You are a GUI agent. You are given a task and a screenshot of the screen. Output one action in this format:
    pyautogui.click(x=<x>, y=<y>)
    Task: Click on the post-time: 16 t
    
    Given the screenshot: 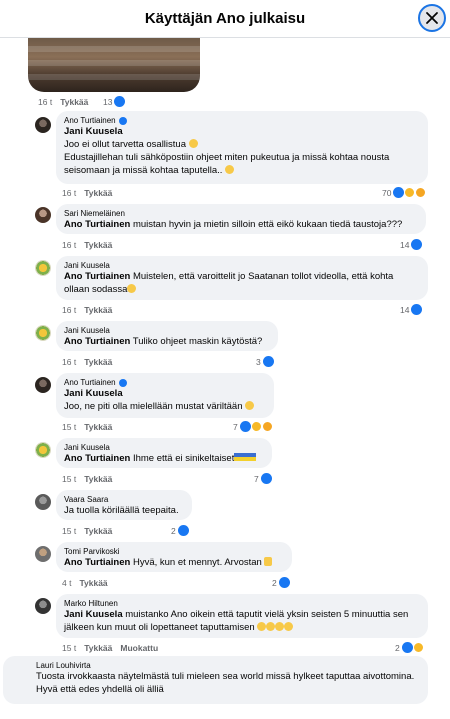 What is the action you would take?
    pyautogui.click(x=45, y=102)
    